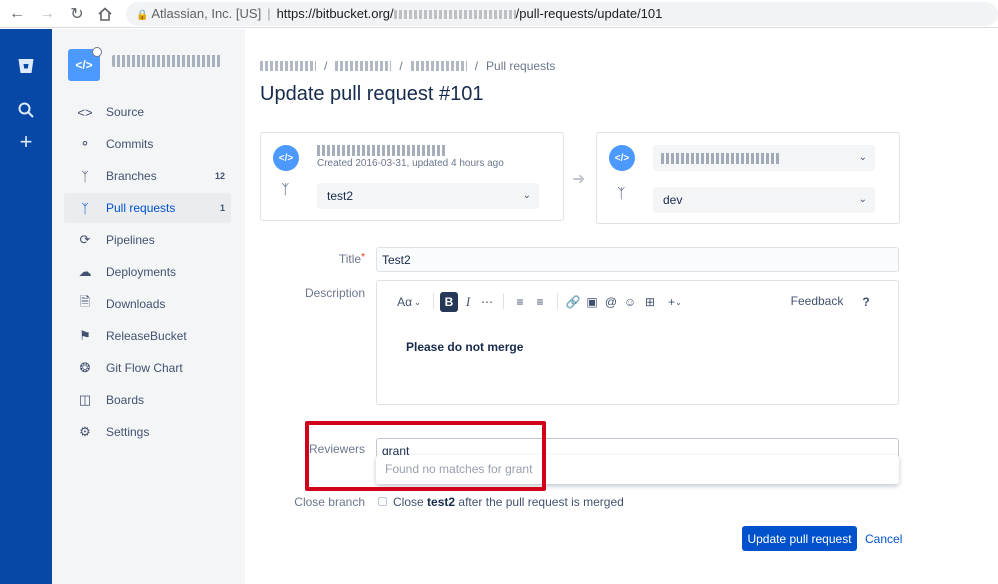  What do you see at coordinates (350, 259) in the screenshot?
I see `title-label-text: Title` at bounding box center [350, 259].